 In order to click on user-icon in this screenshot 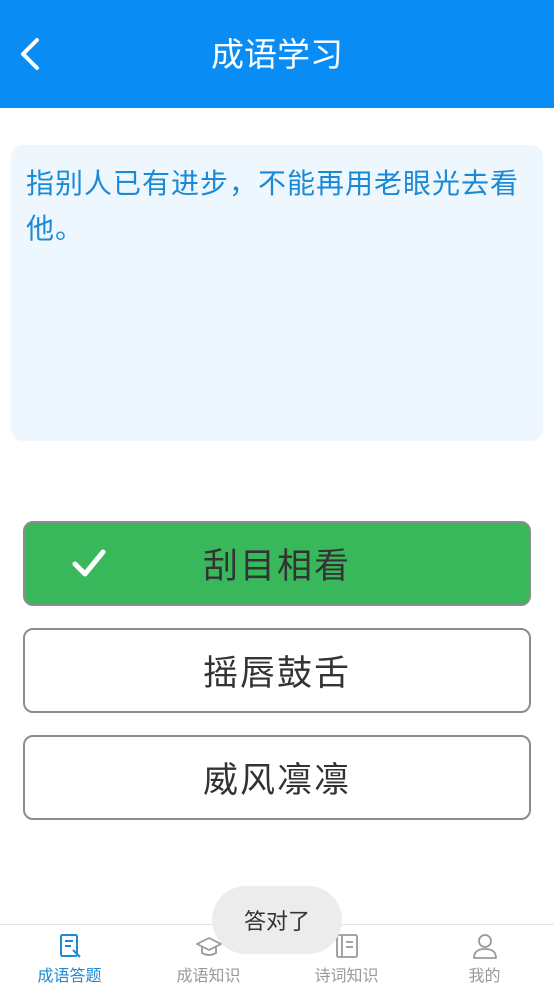, I will do `click(484, 946)`.